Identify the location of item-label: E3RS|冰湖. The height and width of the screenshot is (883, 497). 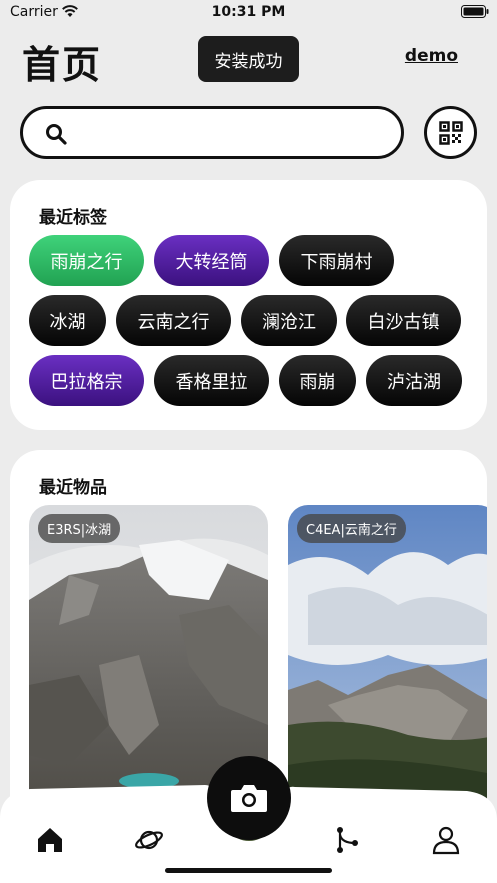
(79, 528).